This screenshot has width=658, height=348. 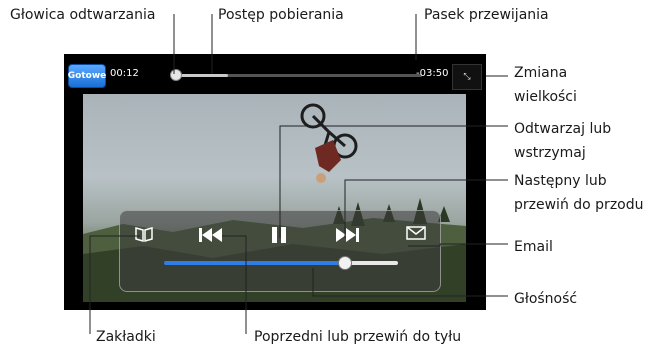 What do you see at coordinates (458, 245) in the screenshot?
I see `line-email` at bounding box center [458, 245].